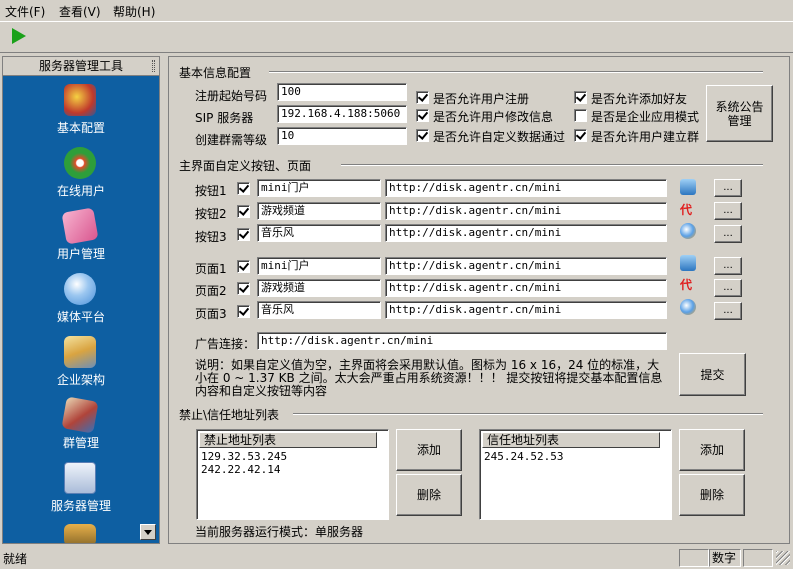  I want to click on button1-enable-checkbox, so click(243, 188).